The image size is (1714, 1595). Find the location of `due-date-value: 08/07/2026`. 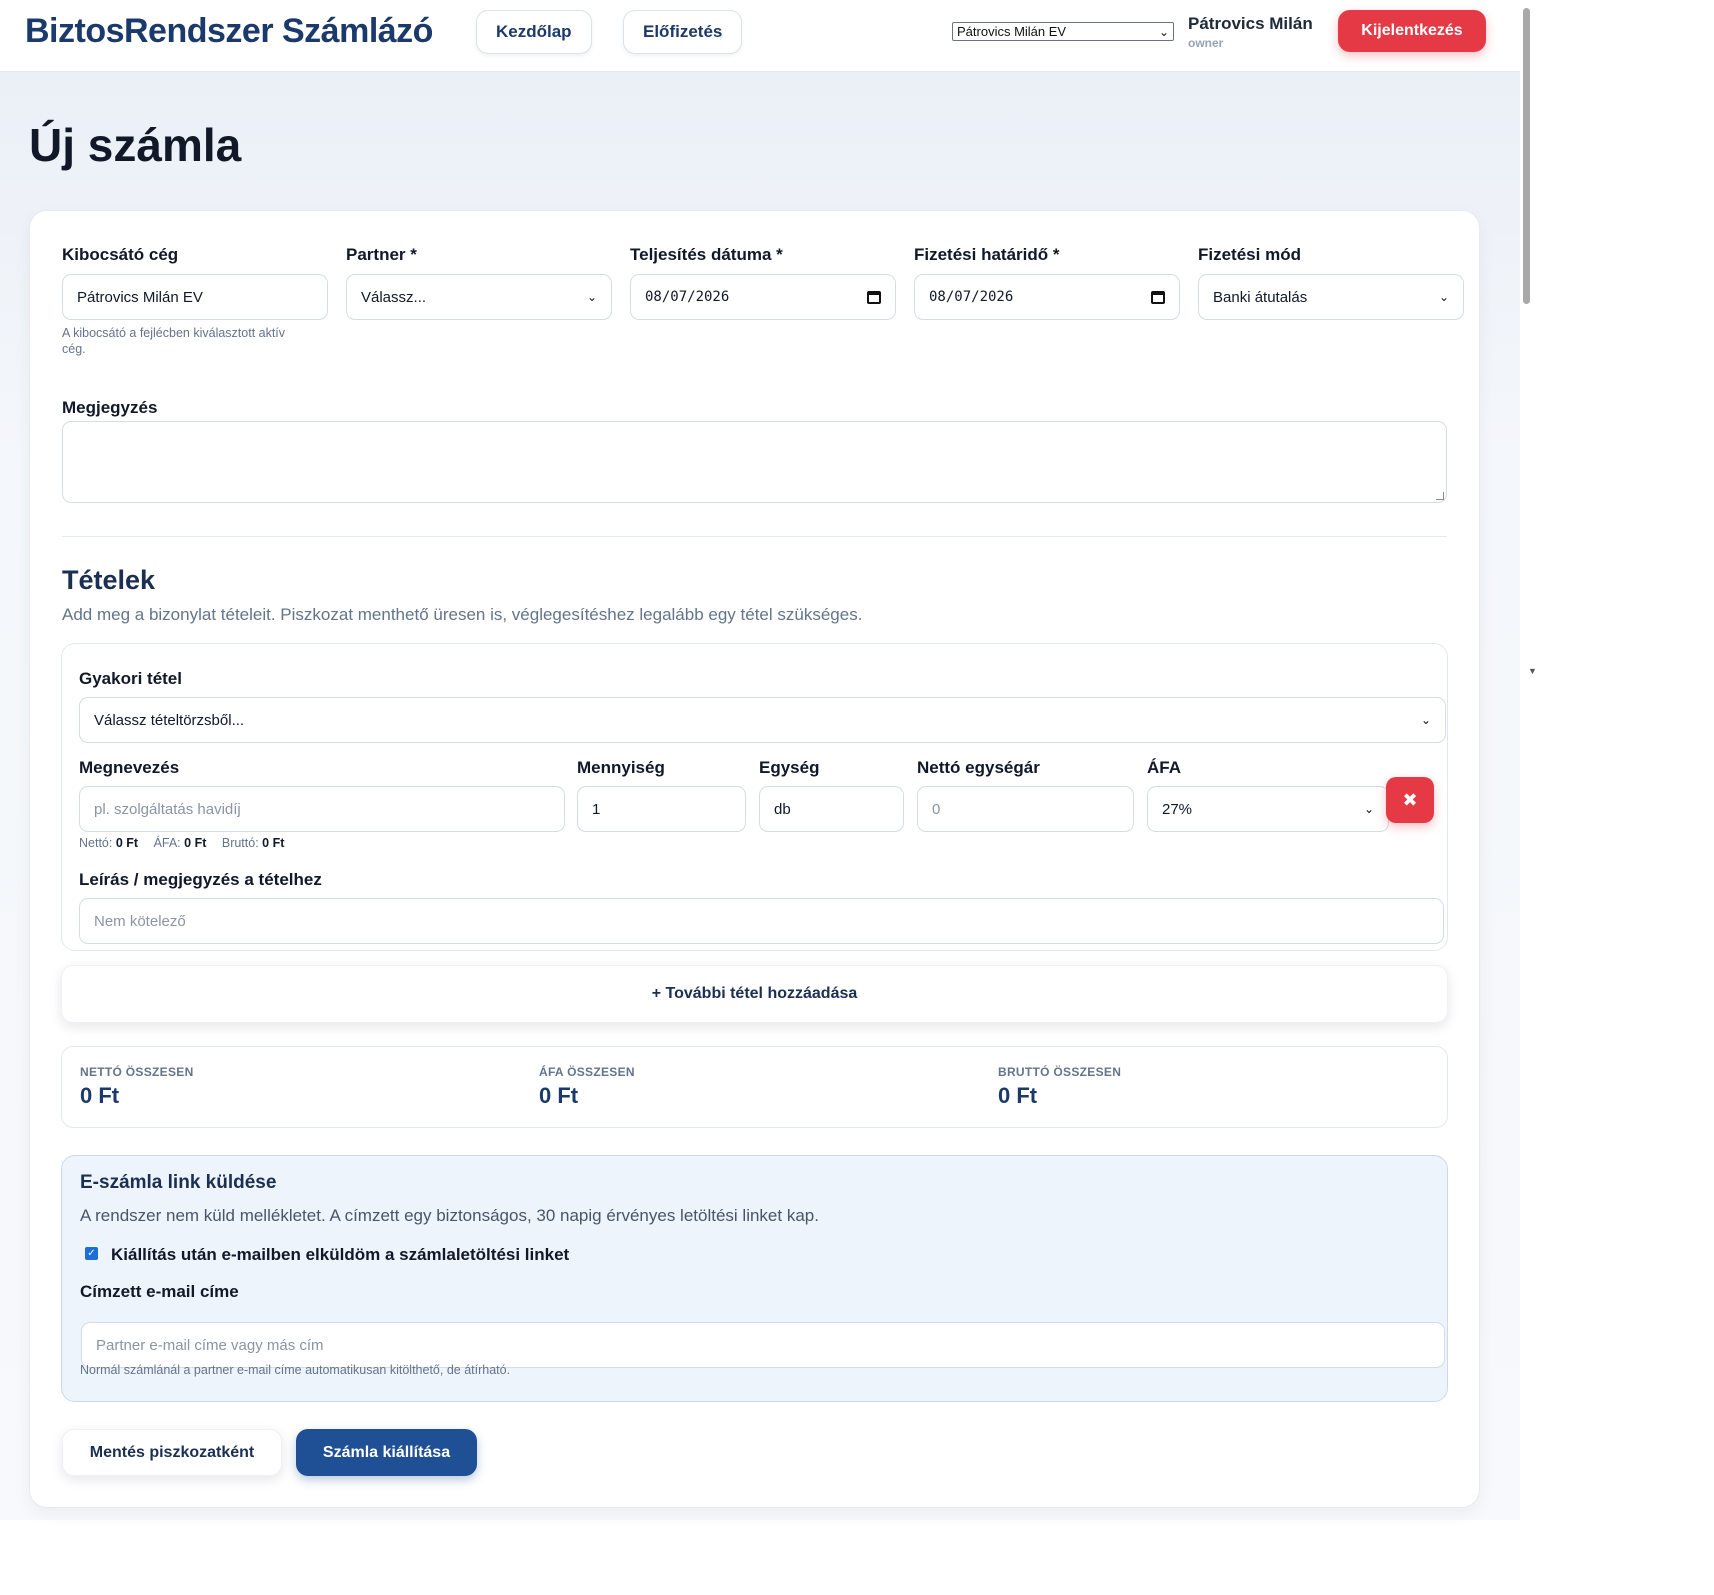

due-date-value: 08/07/2026 is located at coordinates (971, 297).